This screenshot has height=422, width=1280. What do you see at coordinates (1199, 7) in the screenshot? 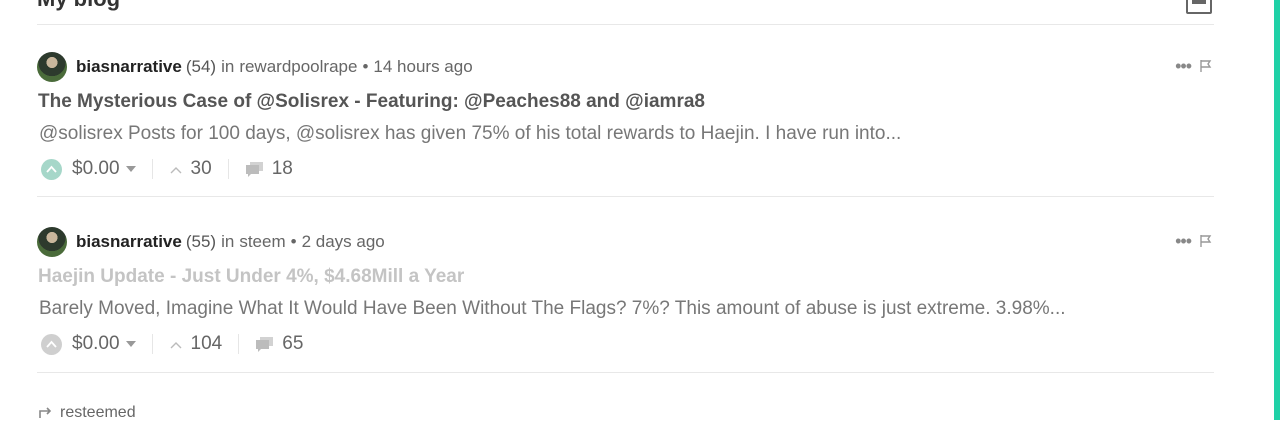
I see `view-toggle-icon` at bounding box center [1199, 7].